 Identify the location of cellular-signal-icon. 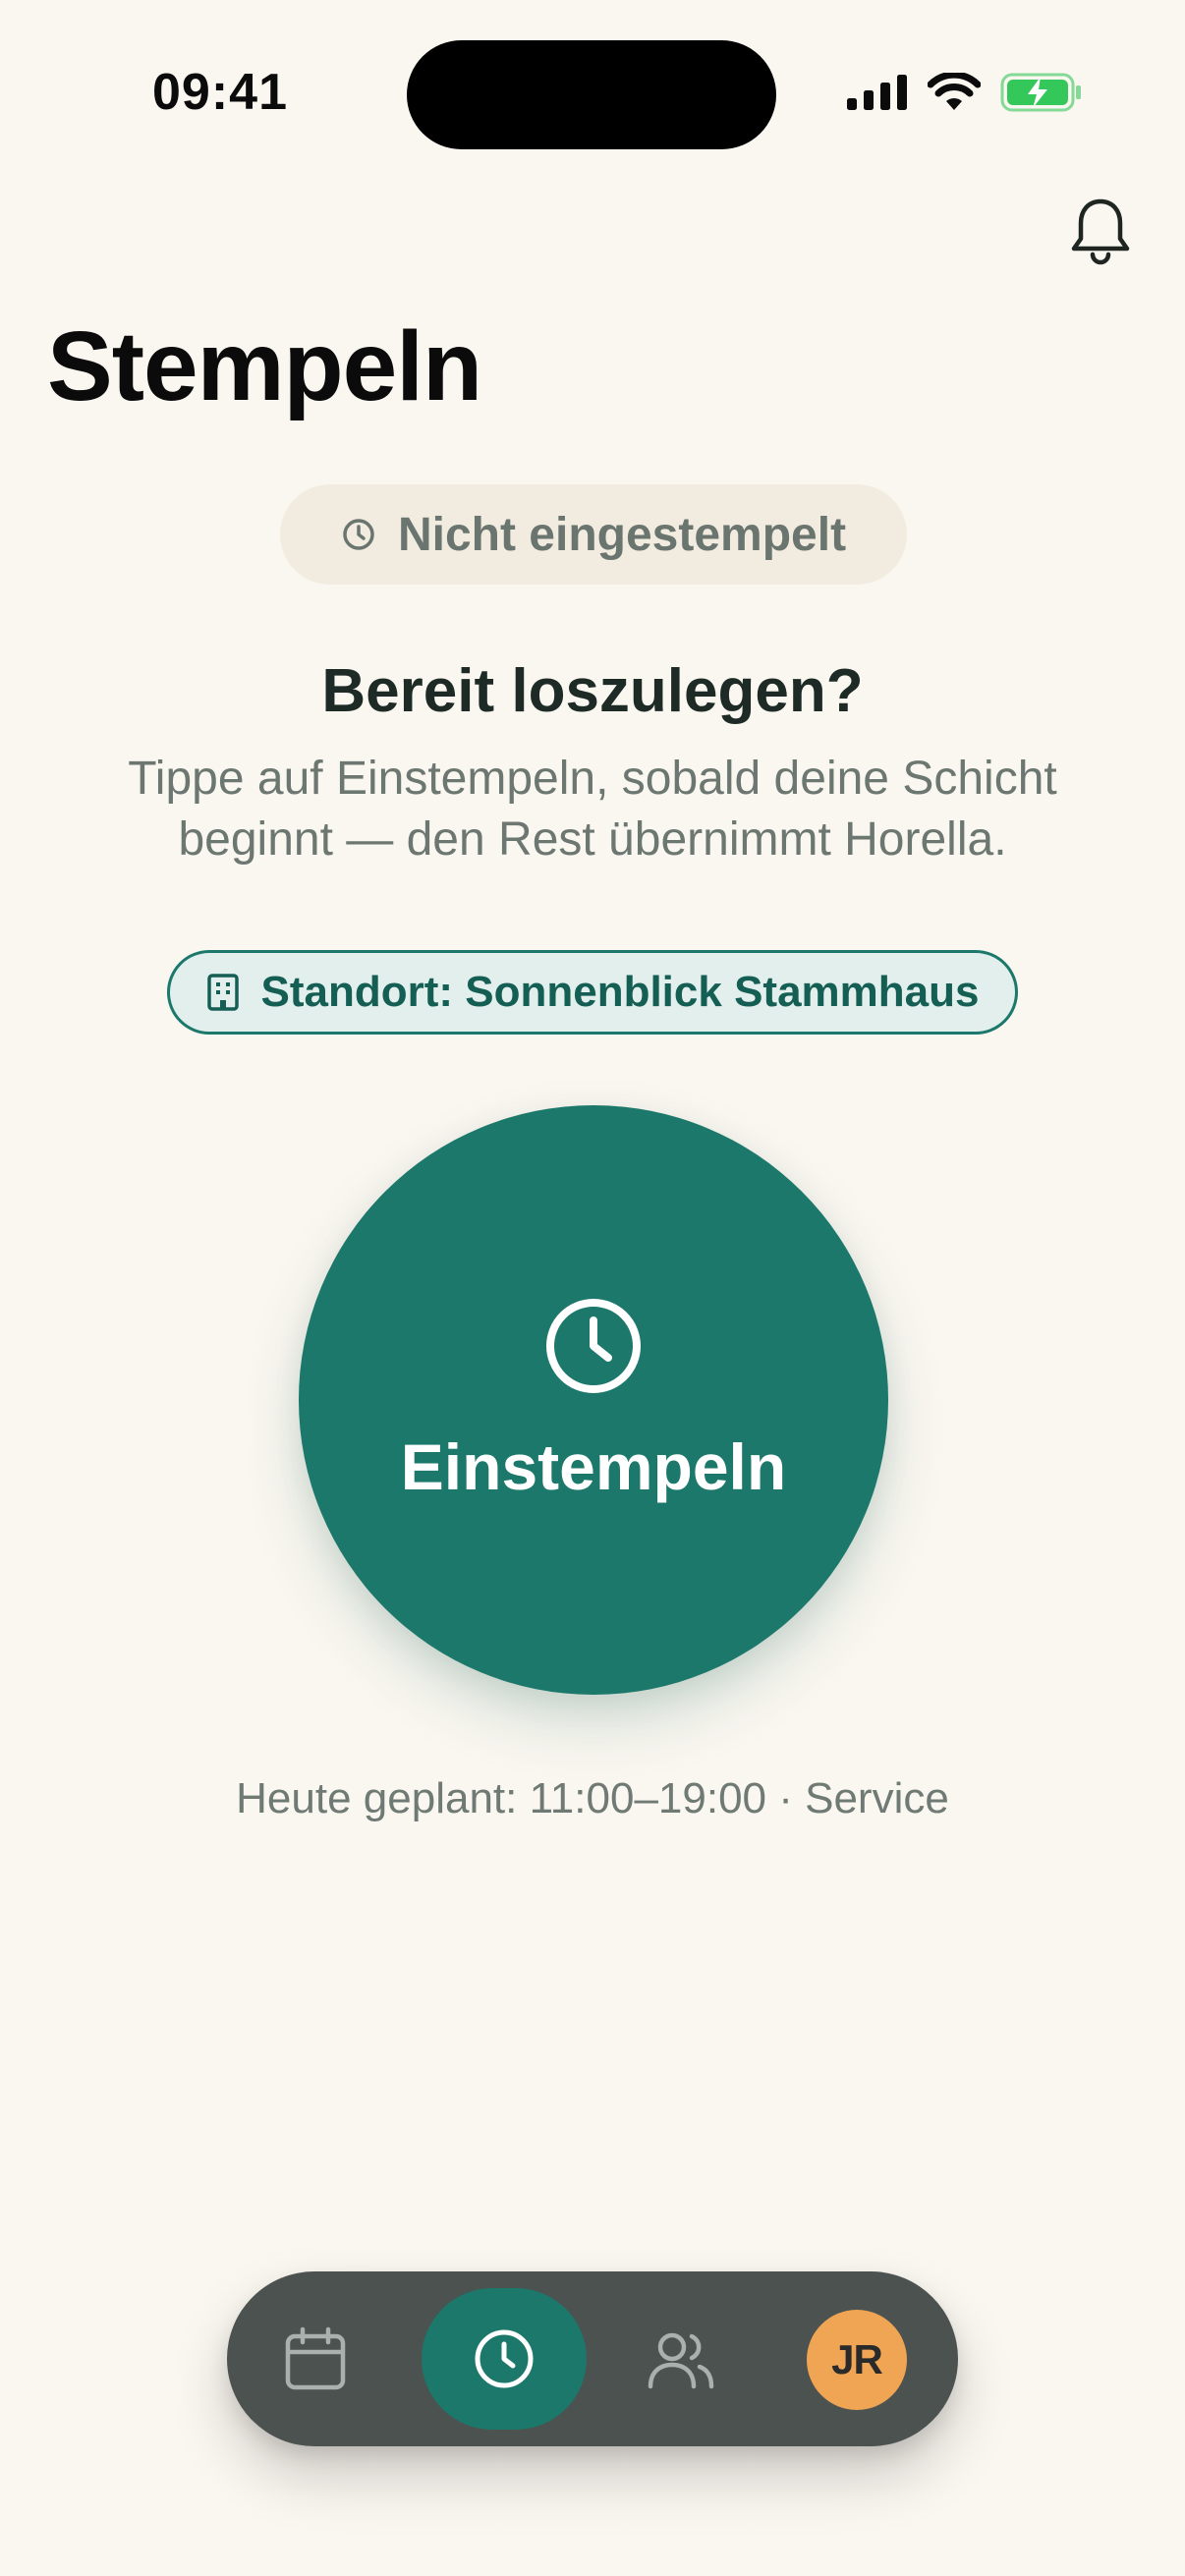
(877, 92).